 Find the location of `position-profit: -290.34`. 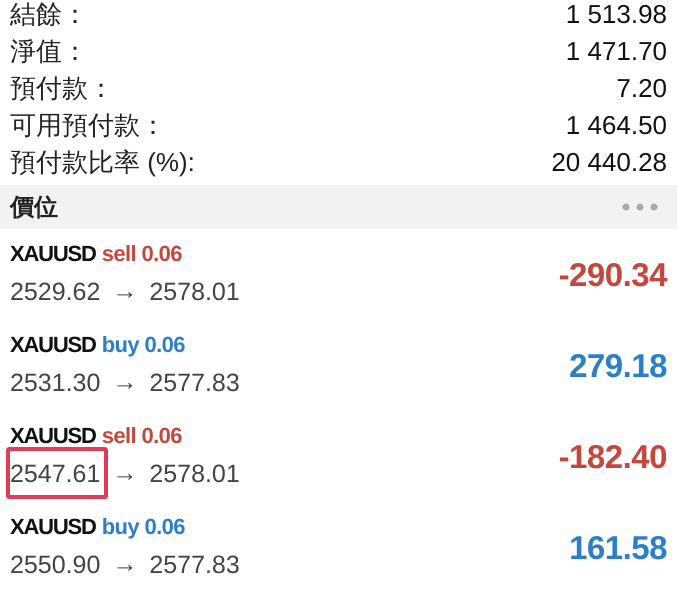

position-profit: -290.34 is located at coordinates (612, 275).